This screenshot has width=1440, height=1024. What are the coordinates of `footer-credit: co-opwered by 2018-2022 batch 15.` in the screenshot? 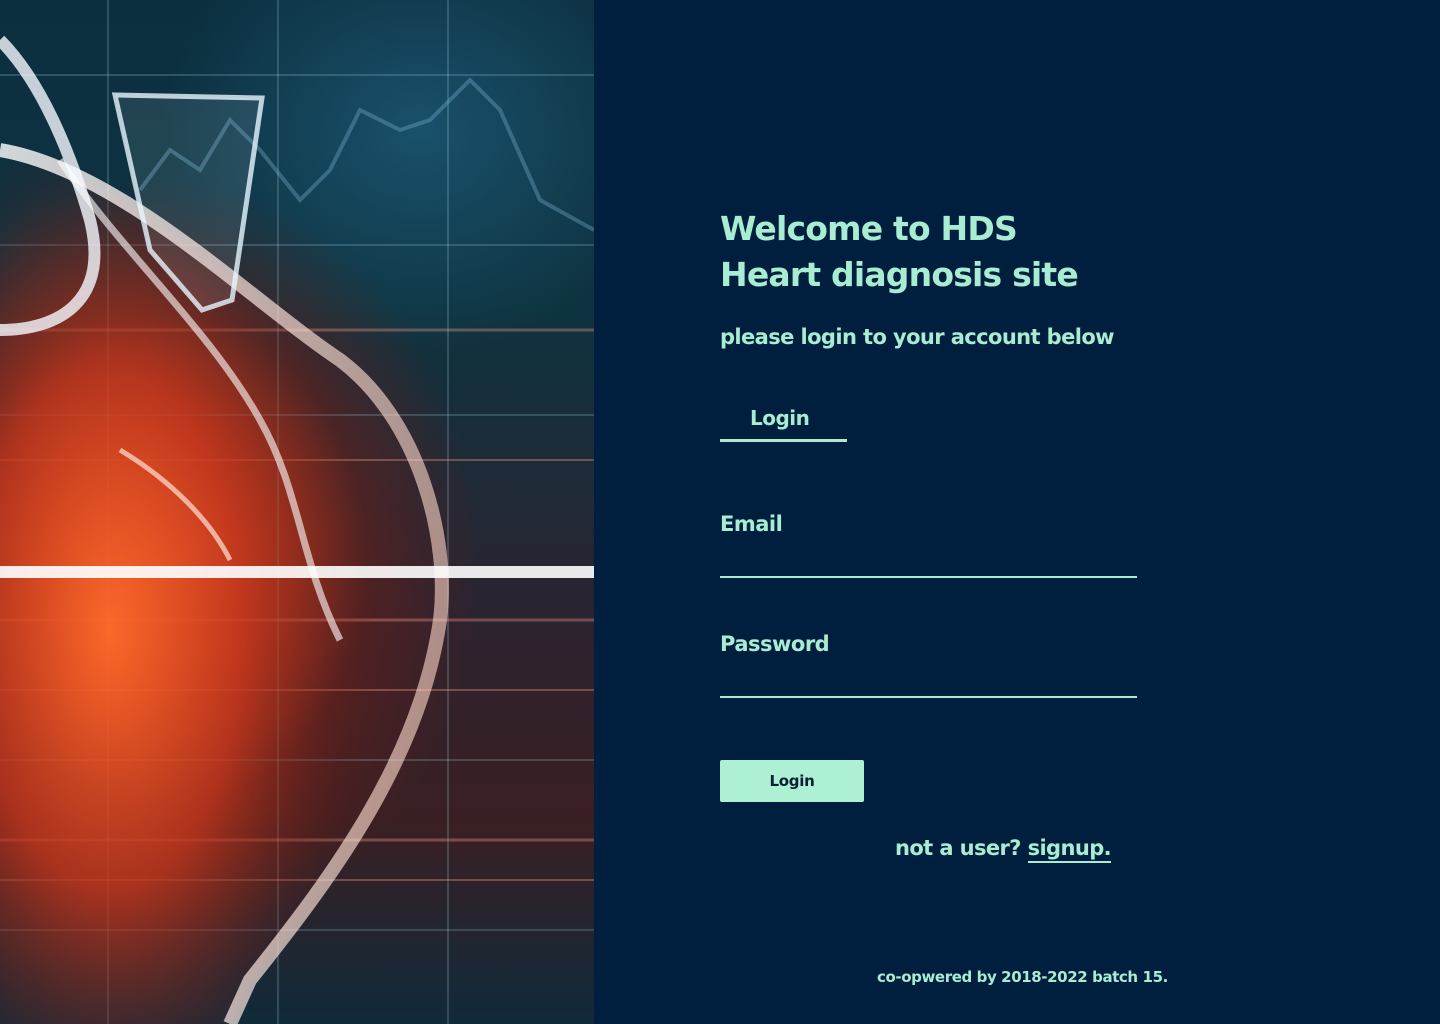 It's located at (1022, 977).